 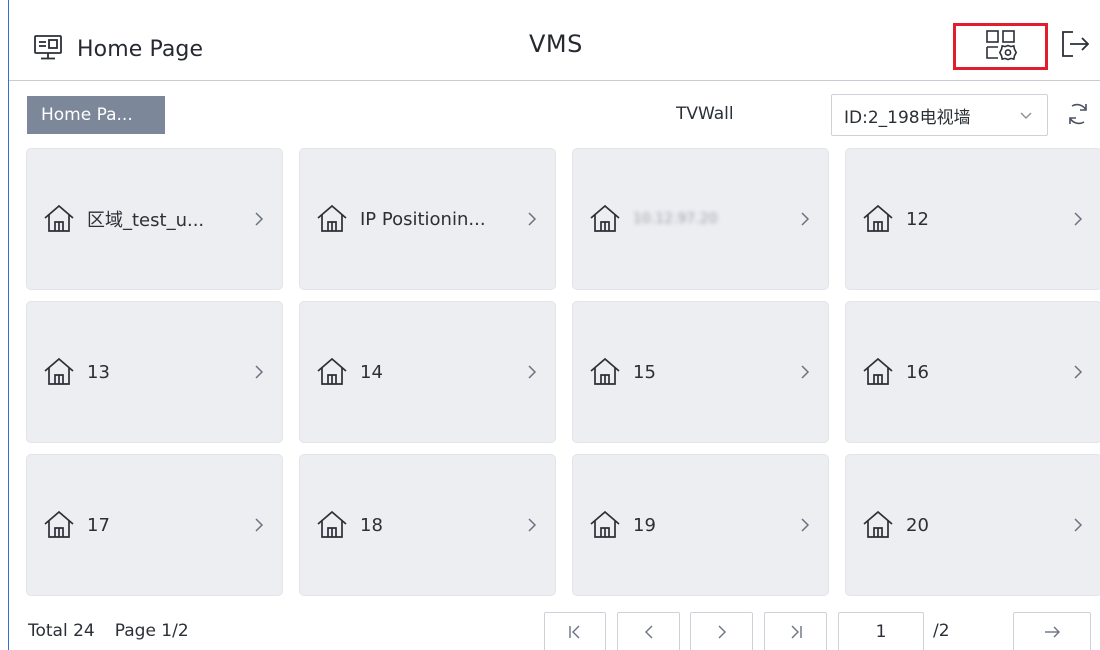 What do you see at coordinates (700, 525) in the screenshot?
I see `area-tile: 19` at bounding box center [700, 525].